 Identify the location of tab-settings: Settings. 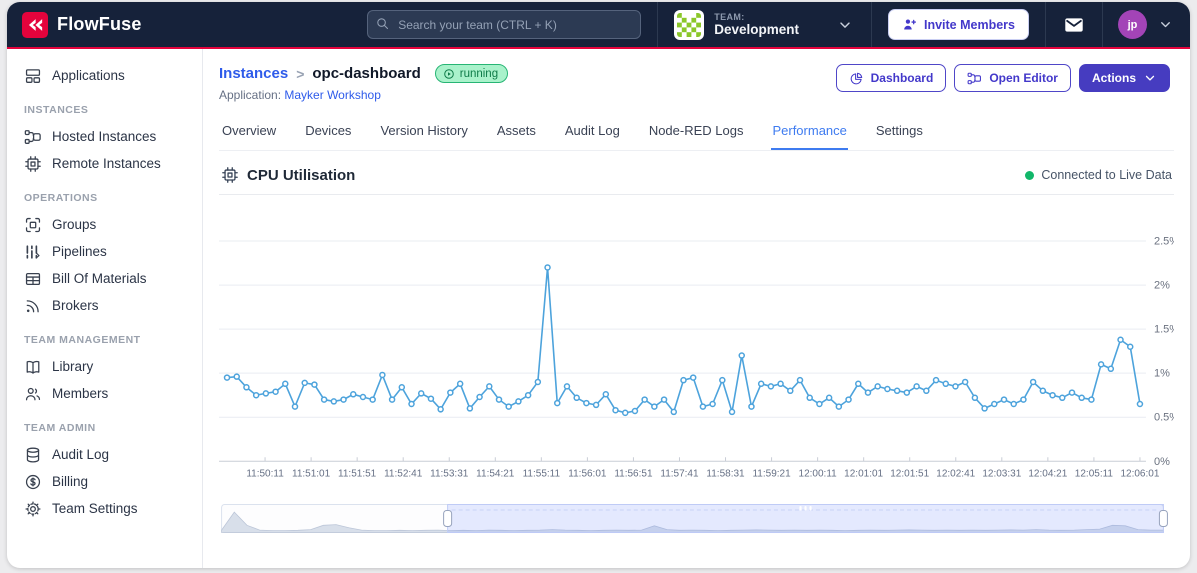
(899, 134).